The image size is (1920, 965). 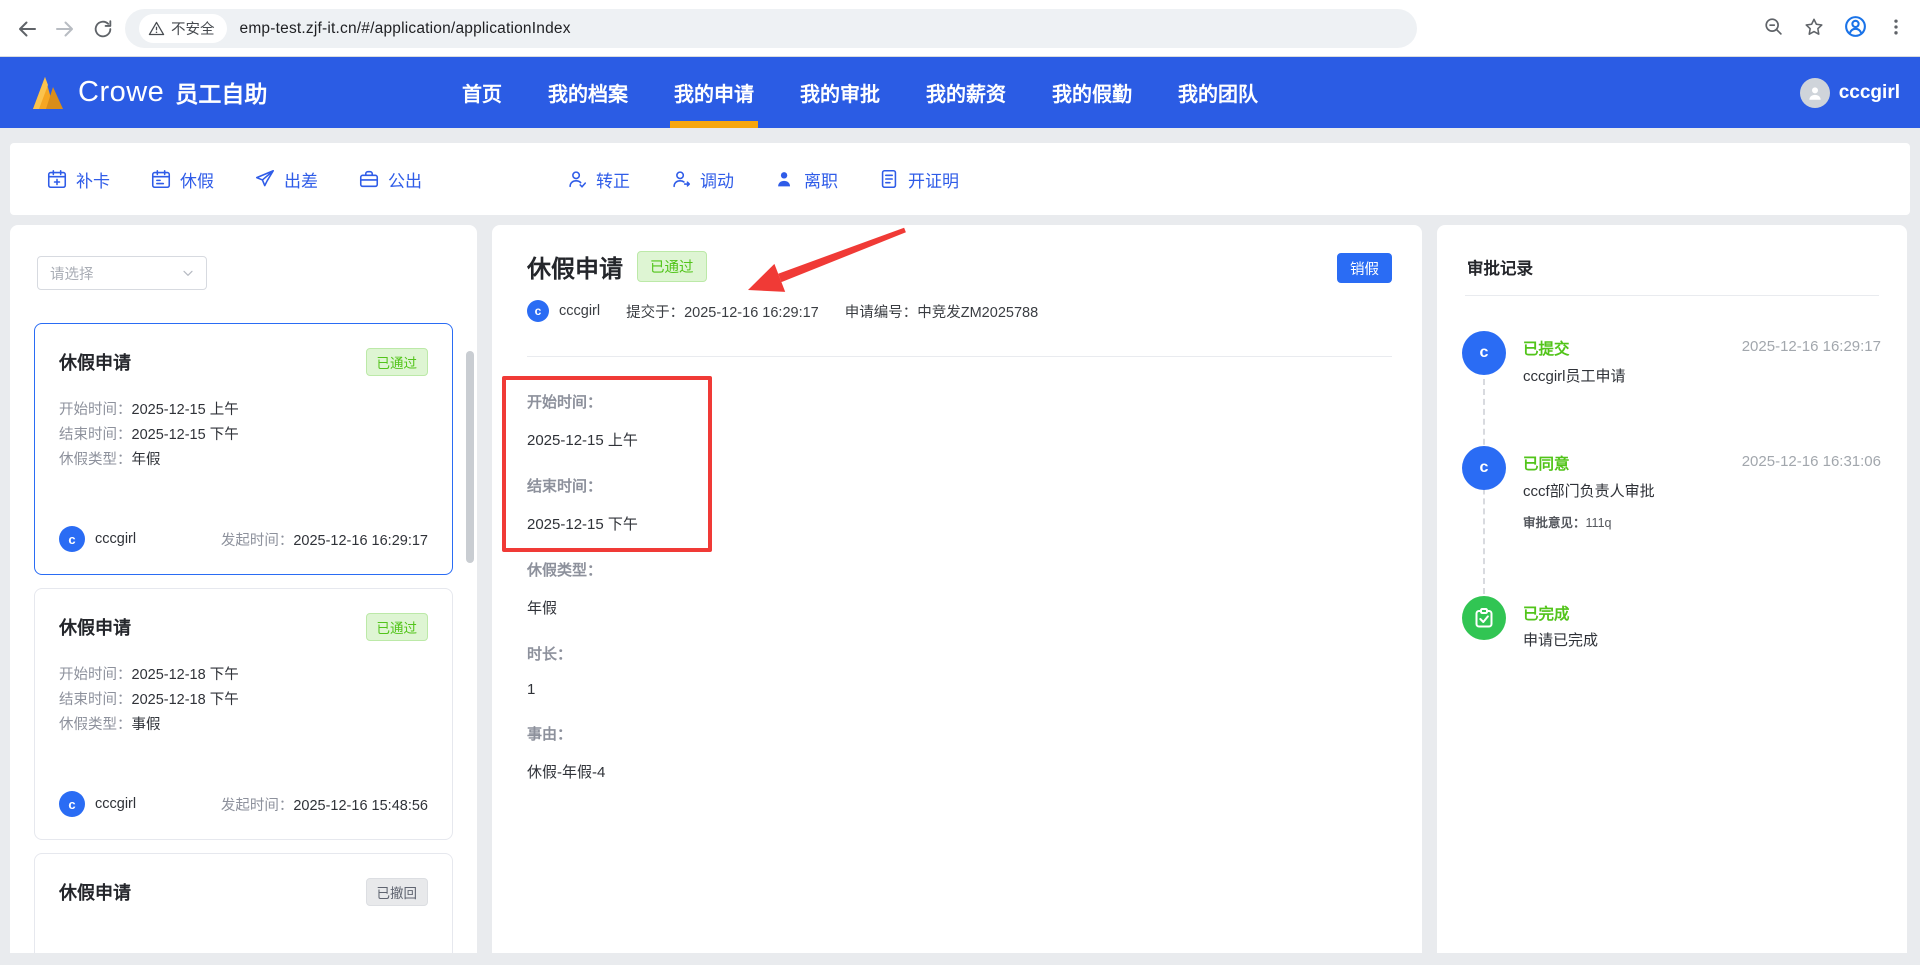 What do you see at coordinates (188, 273) in the screenshot?
I see `chevron-down-icon` at bounding box center [188, 273].